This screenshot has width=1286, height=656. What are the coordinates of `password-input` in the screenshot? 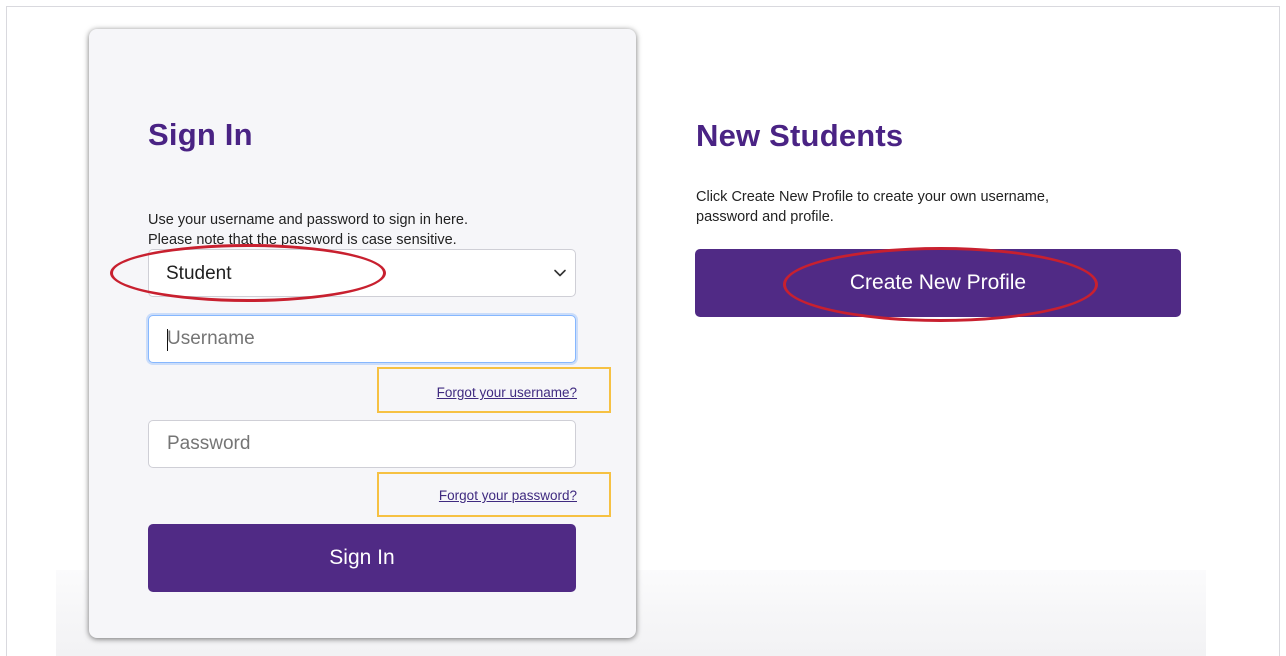 It's located at (362, 444).